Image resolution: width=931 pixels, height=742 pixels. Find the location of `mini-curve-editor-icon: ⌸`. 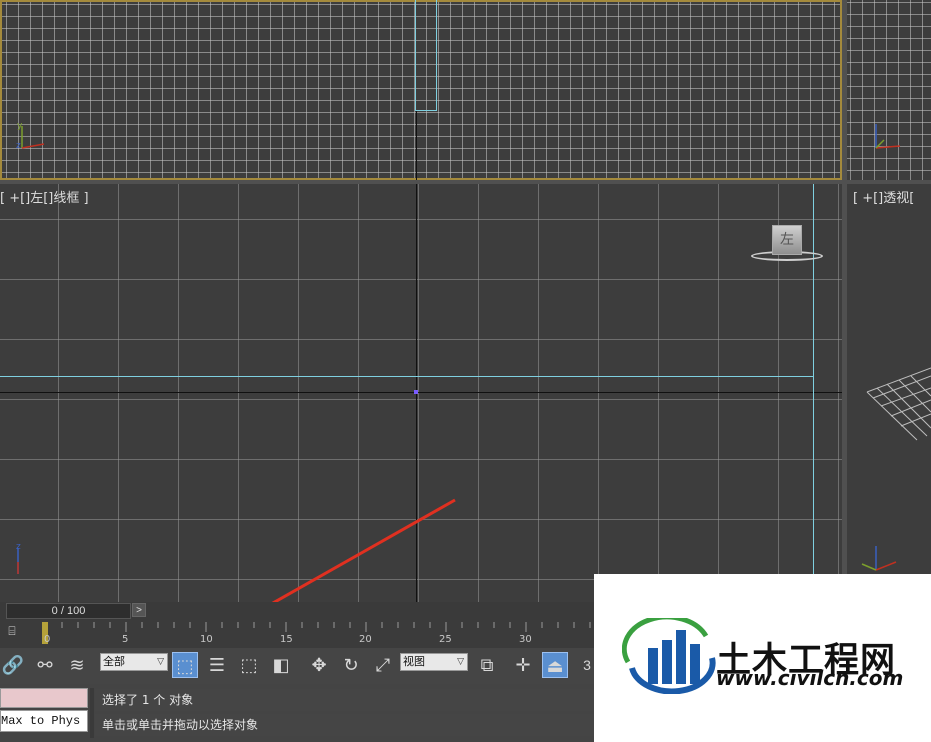

mini-curve-editor-icon: ⌸ is located at coordinates (12, 633).